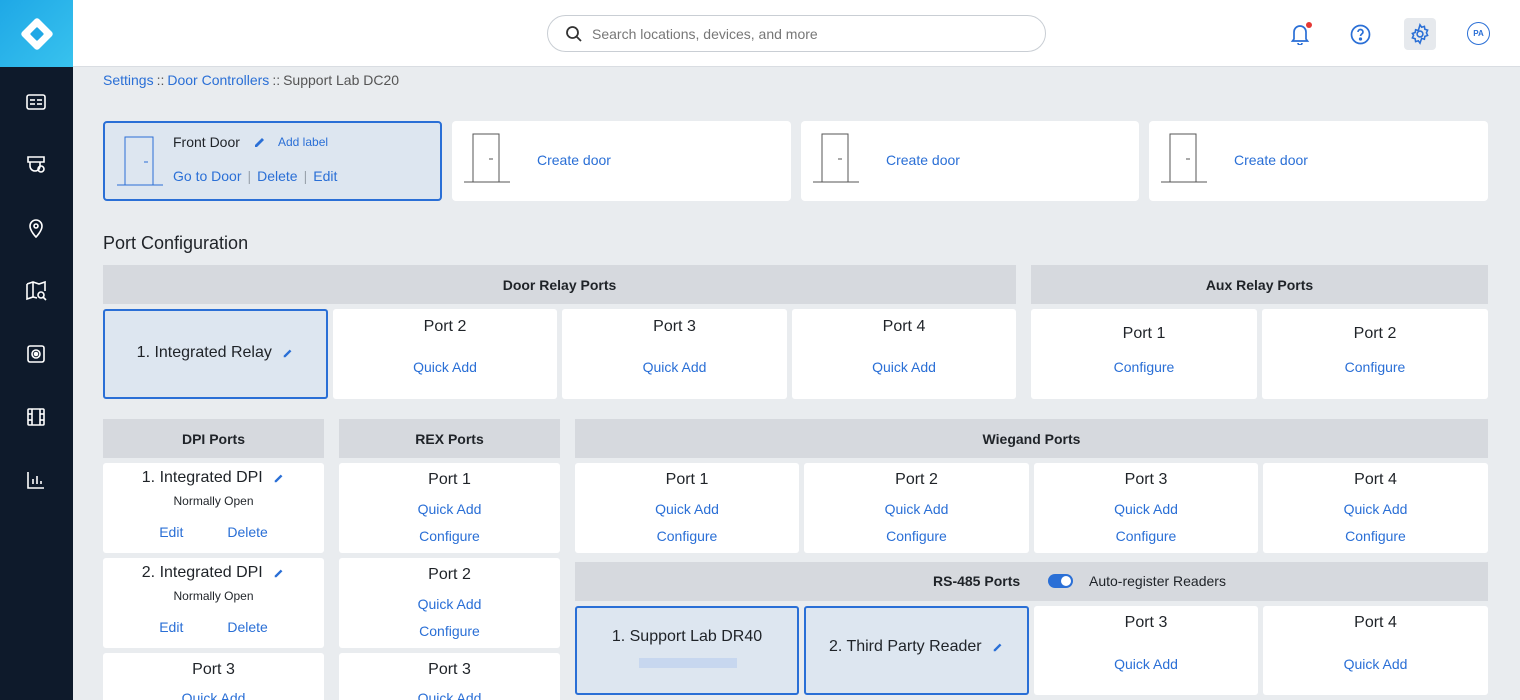 This screenshot has width=1520, height=700. I want to click on breadcrumb-door-controllers: Door Controllers, so click(218, 80).